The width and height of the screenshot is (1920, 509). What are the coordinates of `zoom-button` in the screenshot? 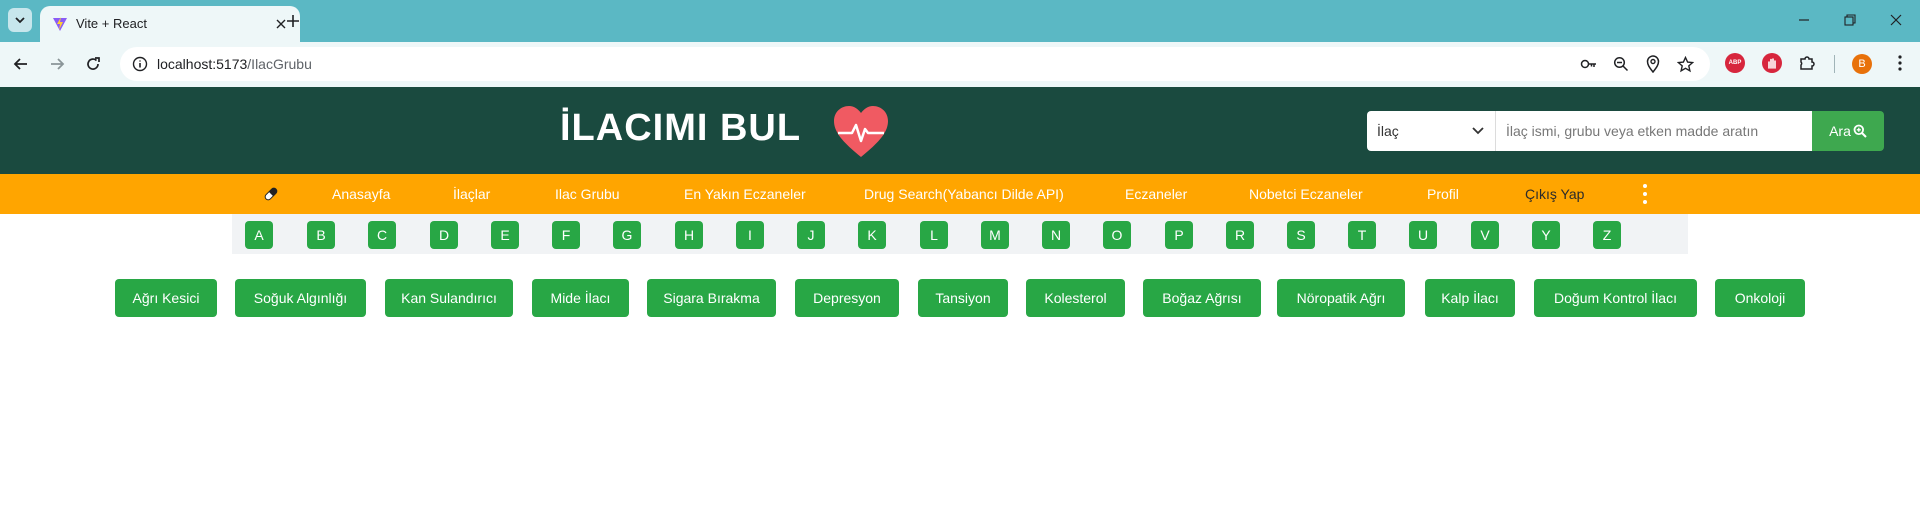 It's located at (1621, 64).